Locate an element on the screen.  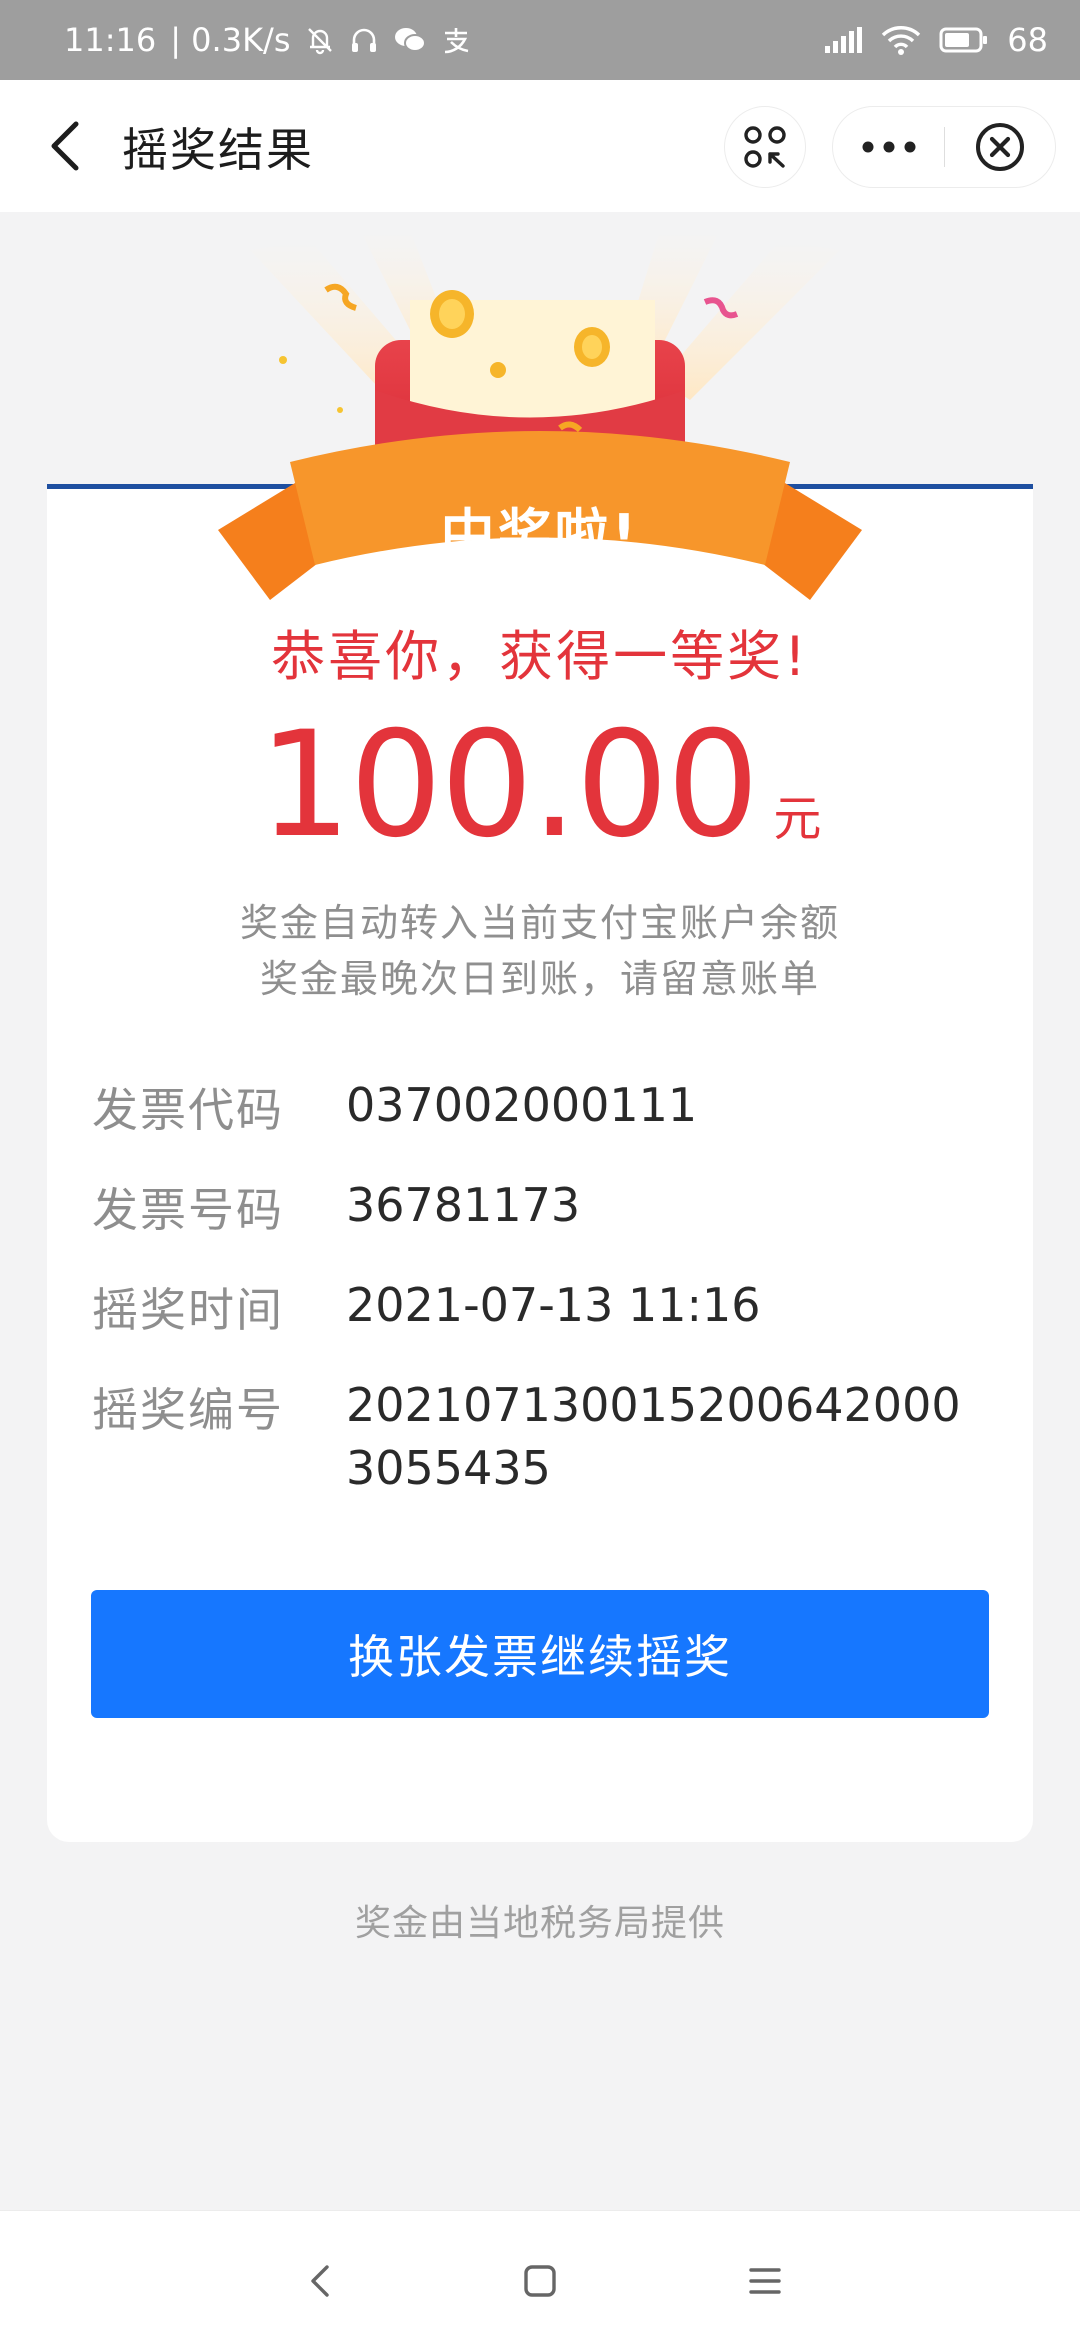
battery-level: 68 is located at coordinates (1027, 40).